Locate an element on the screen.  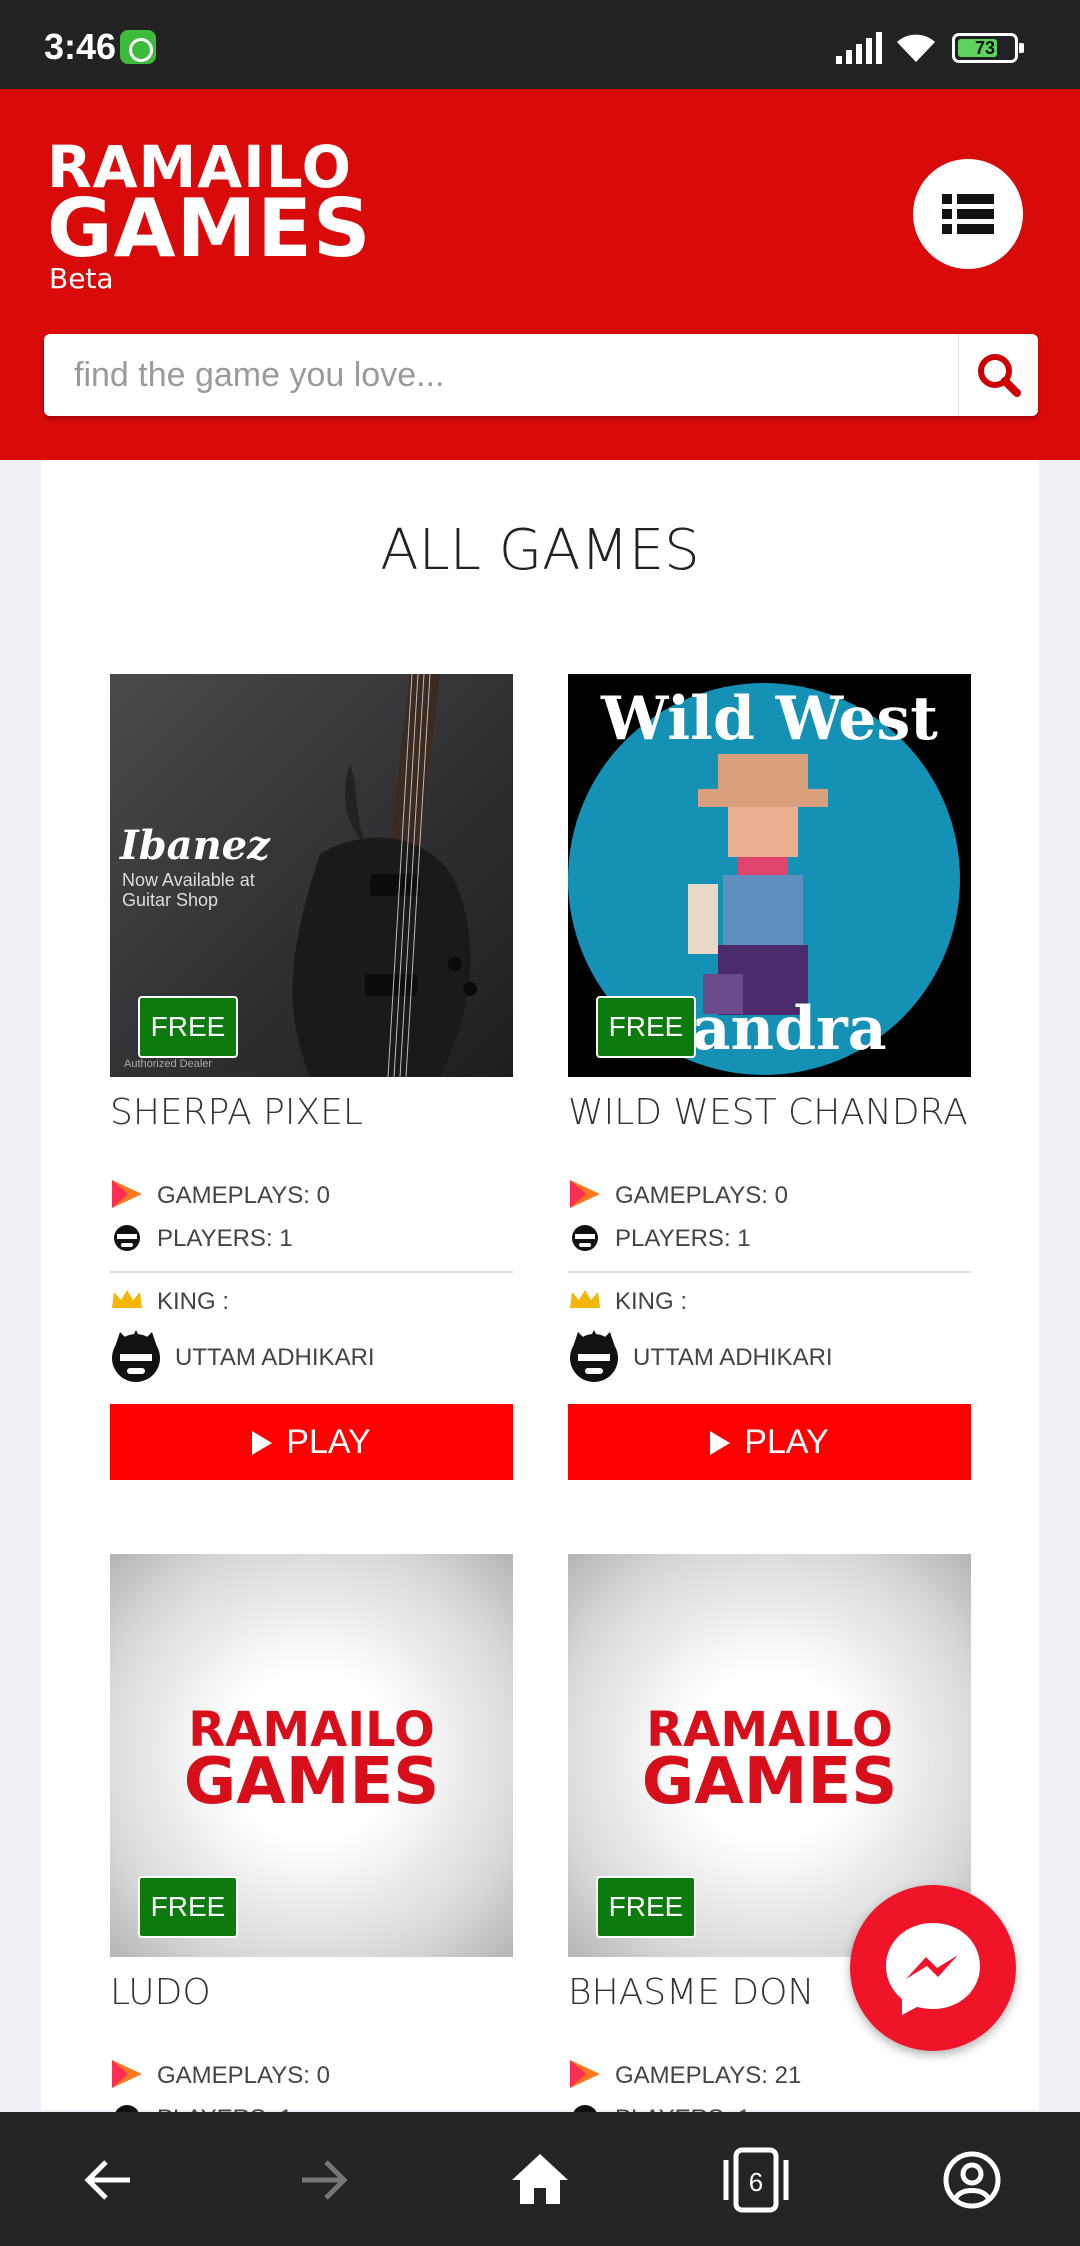
status-time: 3:46 is located at coordinates (80, 46).